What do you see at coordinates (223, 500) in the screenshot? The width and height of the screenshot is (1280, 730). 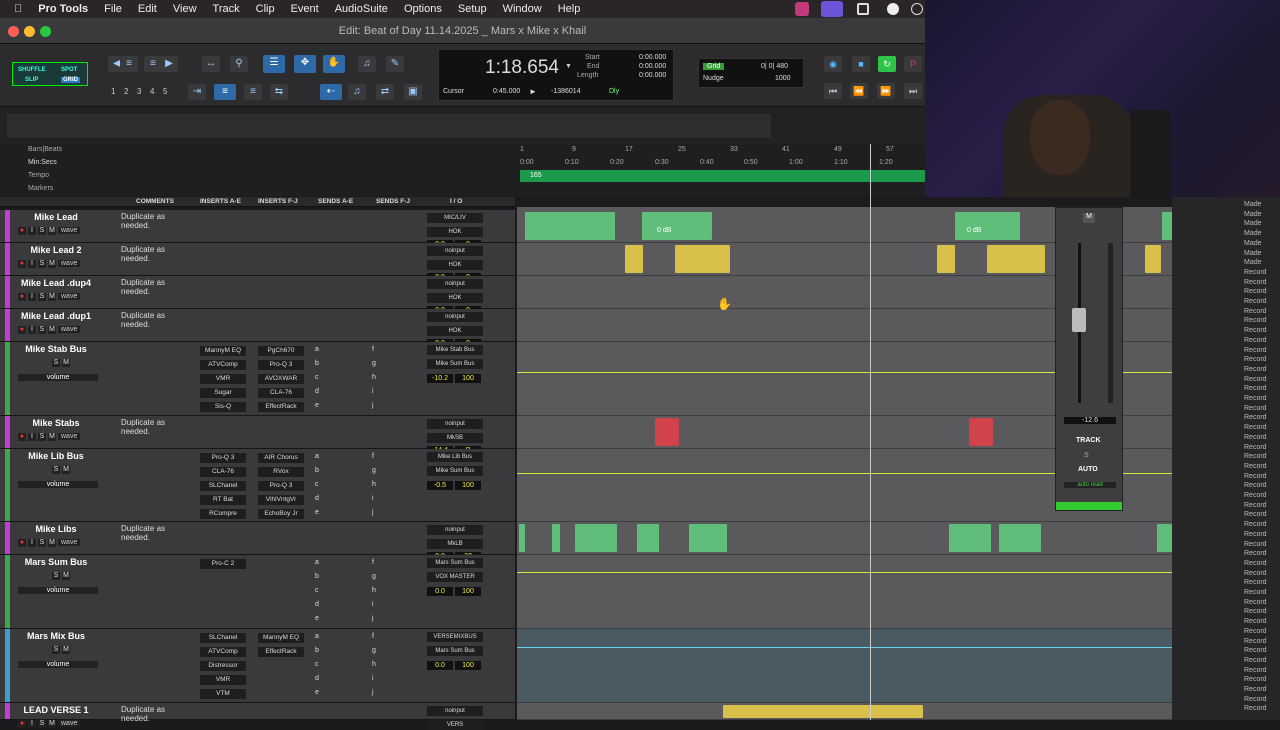 I see `insert-slot: RT Bat` at bounding box center [223, 500].